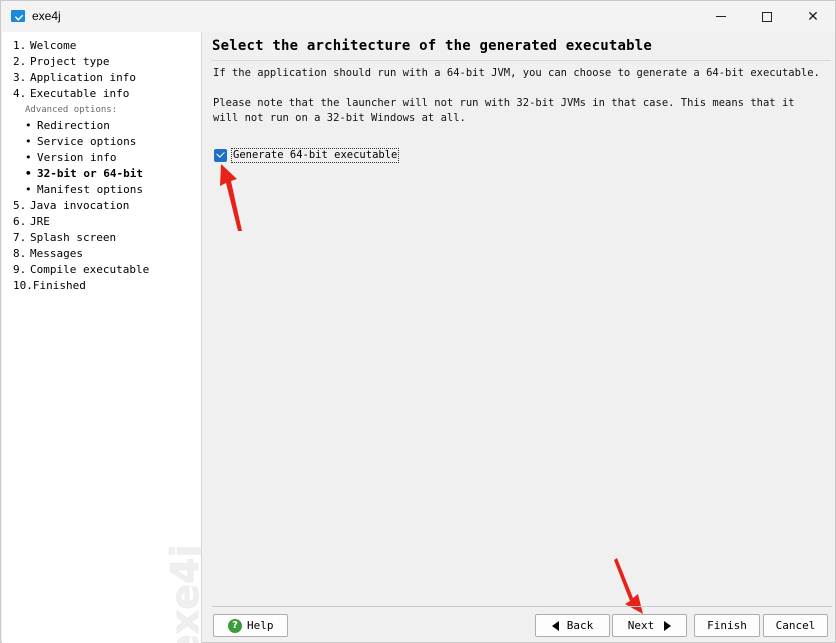 The height and width of the screenshot is (643, 836). Describe the element at coordinates (418, 16) in the screenshot. I see `title-bar: exe4j ✕` at that location.